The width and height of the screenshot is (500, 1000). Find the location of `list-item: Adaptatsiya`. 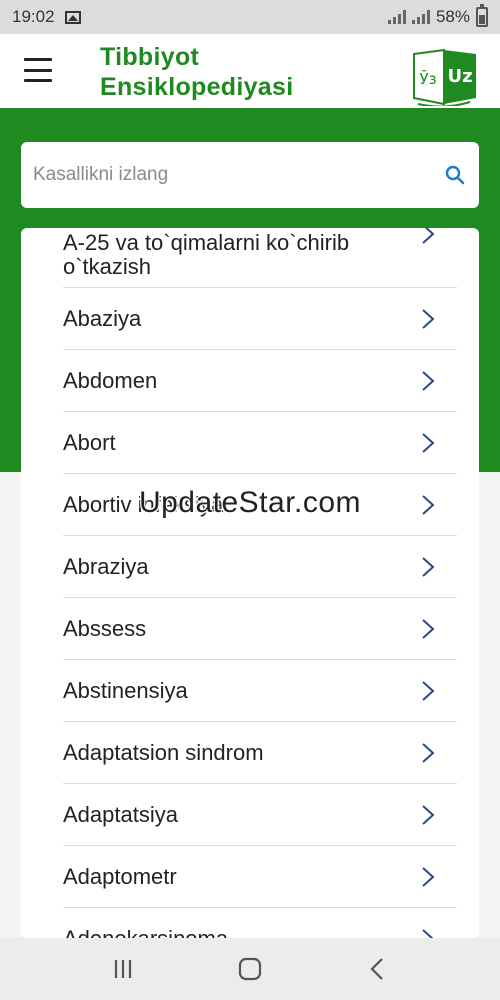

list-item: Adaptatsiya is located at coordinates (260, 815).